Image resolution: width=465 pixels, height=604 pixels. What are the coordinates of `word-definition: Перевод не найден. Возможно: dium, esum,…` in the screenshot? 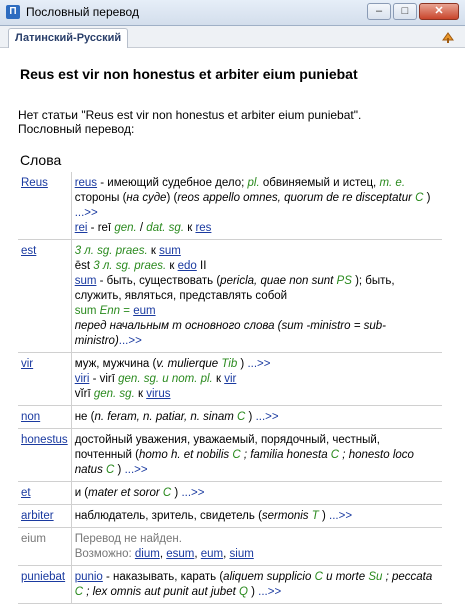 It's located at (256, 546).